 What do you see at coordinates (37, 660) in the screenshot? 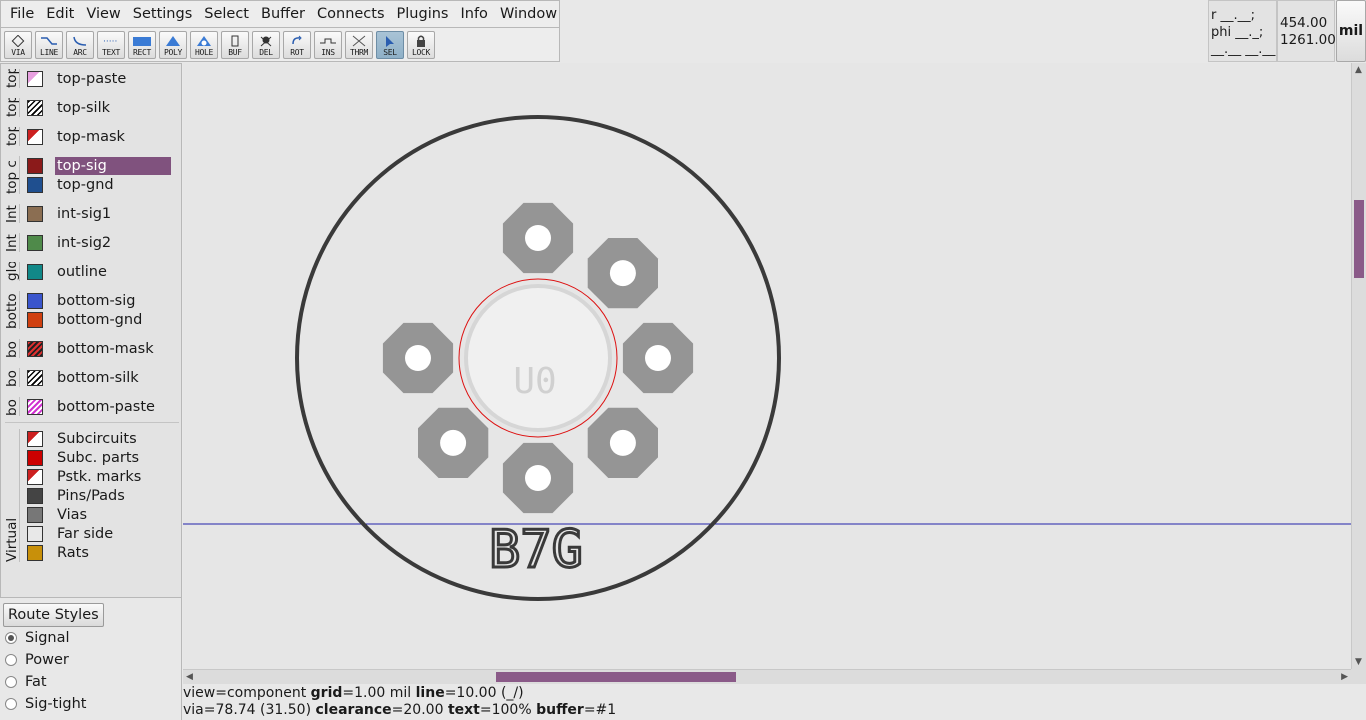
I see `route-style-power: Power` at bounding box center [37, 660].